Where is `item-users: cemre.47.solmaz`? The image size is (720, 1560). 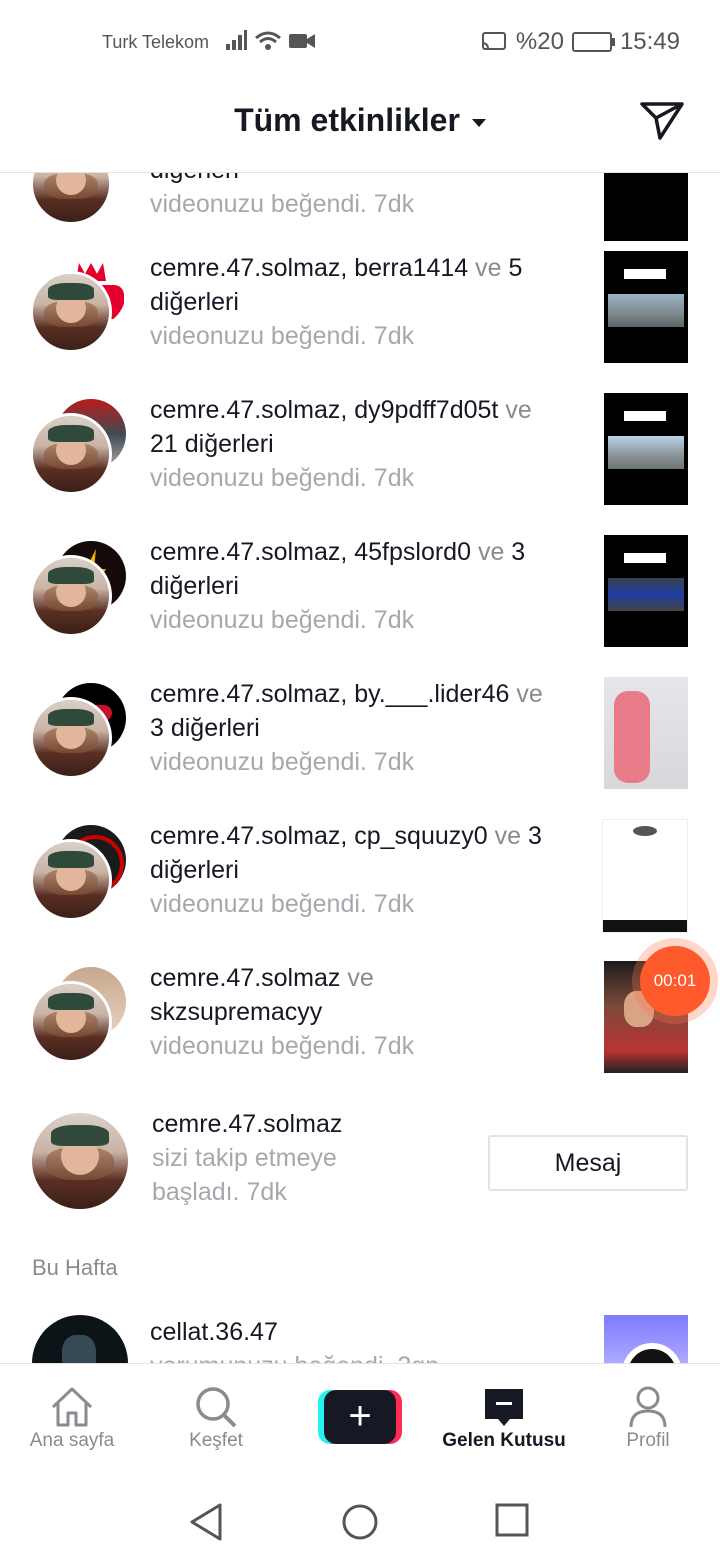 item-users: cemre.47.solmaz is located at coordinates (245, 978).